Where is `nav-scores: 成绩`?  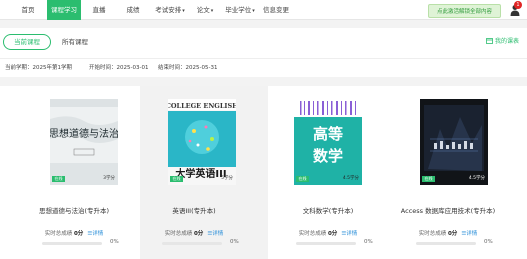 nav-scores: 成绩 is located at coordinates (133, 10).